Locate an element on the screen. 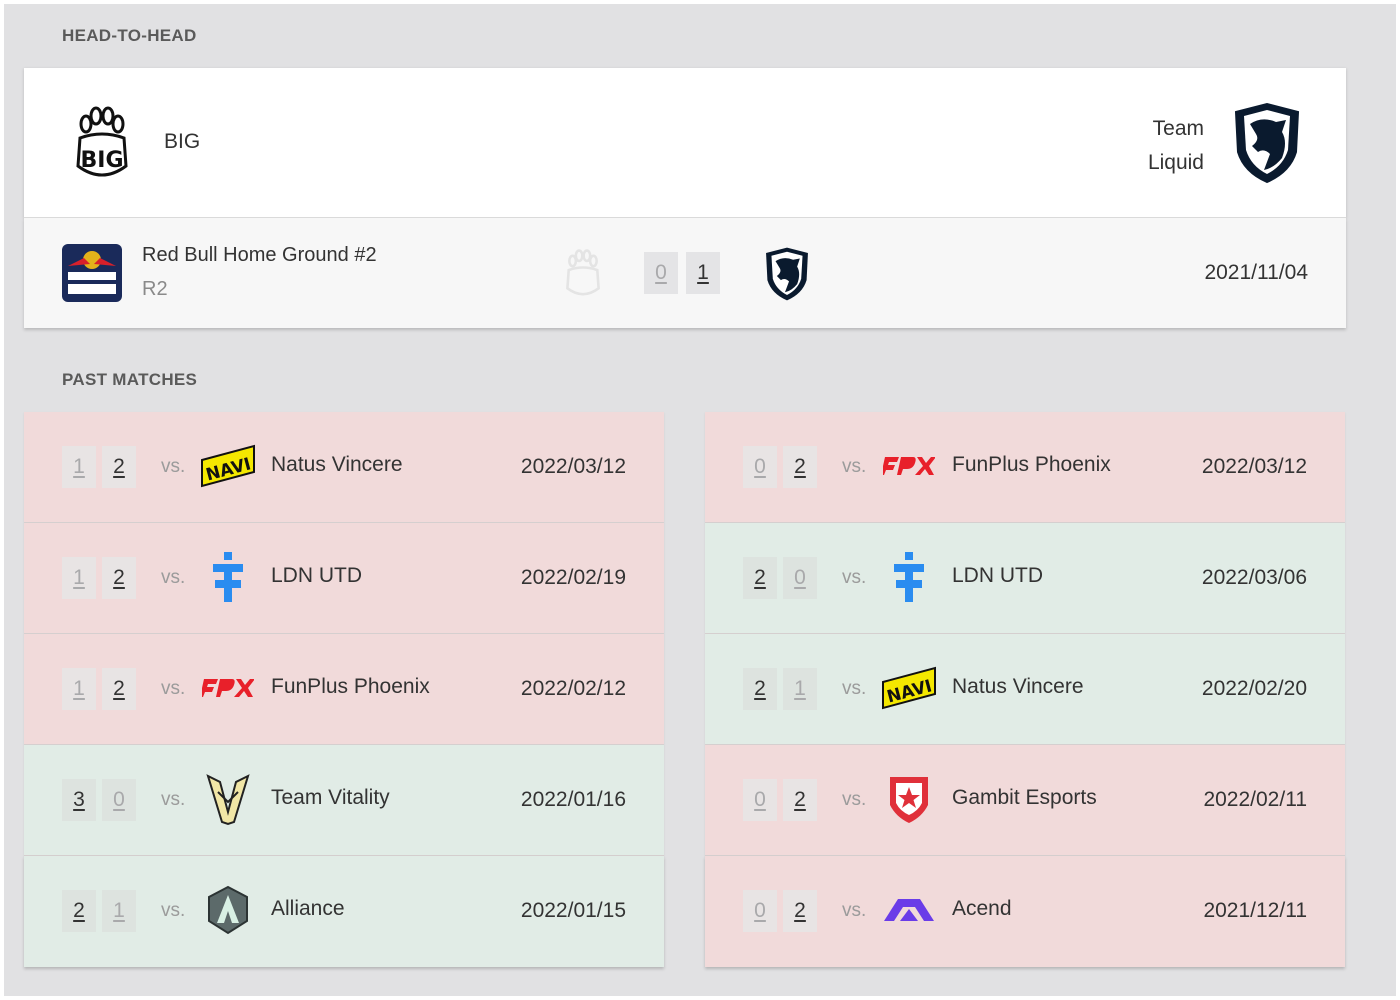 The width and height of the screenshot is (1400, 1000). liquid-team-logo is located at coordinates (1267, 143).